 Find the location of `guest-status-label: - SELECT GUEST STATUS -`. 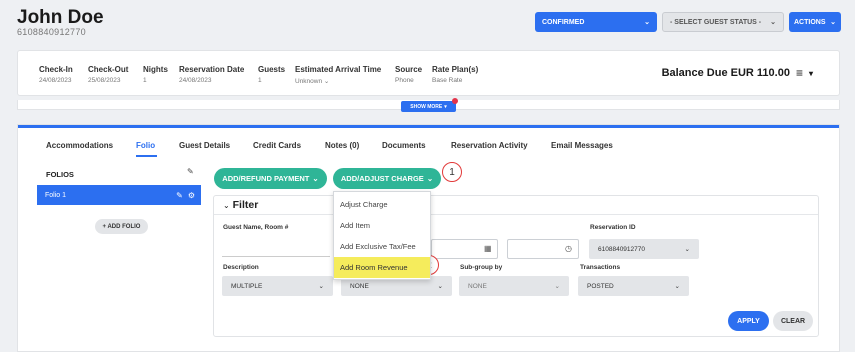

guest-status-label: - SELECT GUEST STATUS - is located at coordinates (716, 22).